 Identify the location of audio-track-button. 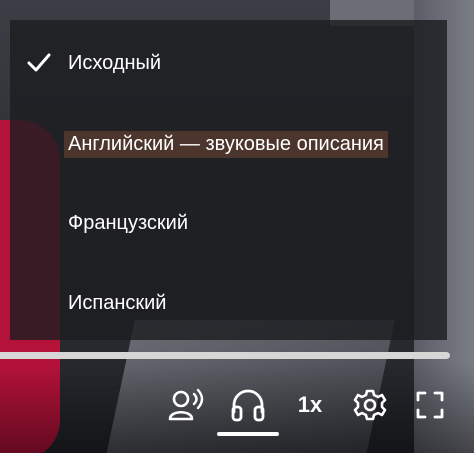
(248, 405).